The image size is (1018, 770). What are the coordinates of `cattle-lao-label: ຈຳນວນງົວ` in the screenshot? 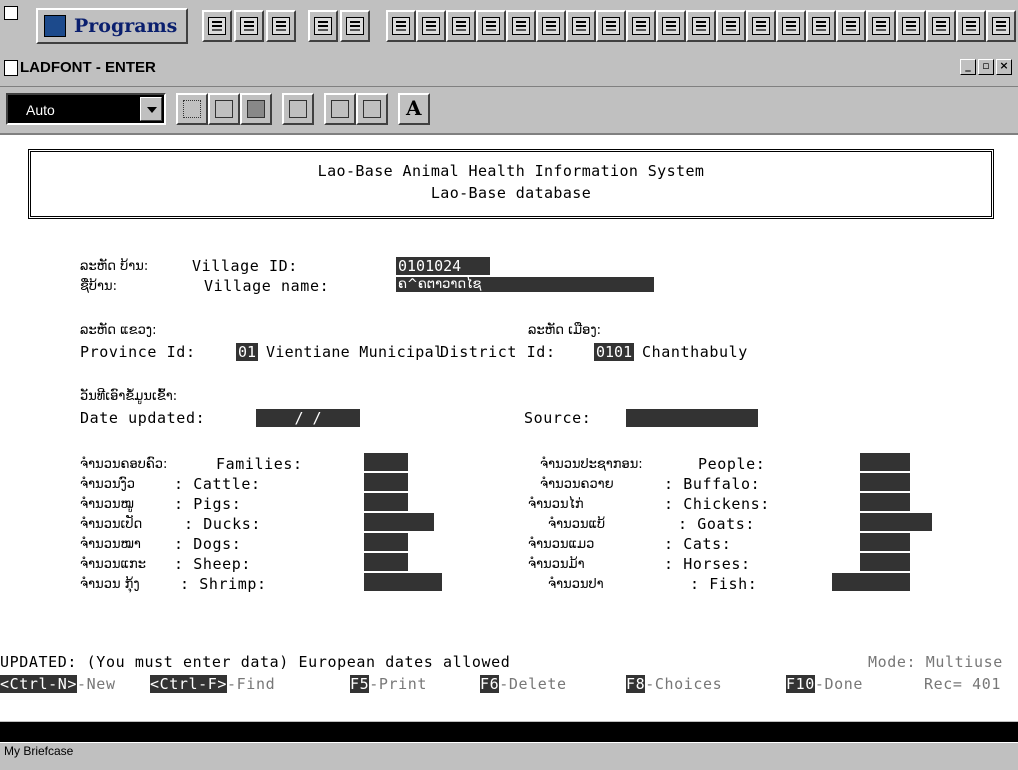 It's located at (108, 484).